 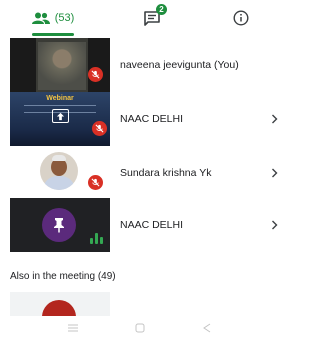 I want to click on participant-row: Sundara krishna Yk, so click(x=145, y=173).